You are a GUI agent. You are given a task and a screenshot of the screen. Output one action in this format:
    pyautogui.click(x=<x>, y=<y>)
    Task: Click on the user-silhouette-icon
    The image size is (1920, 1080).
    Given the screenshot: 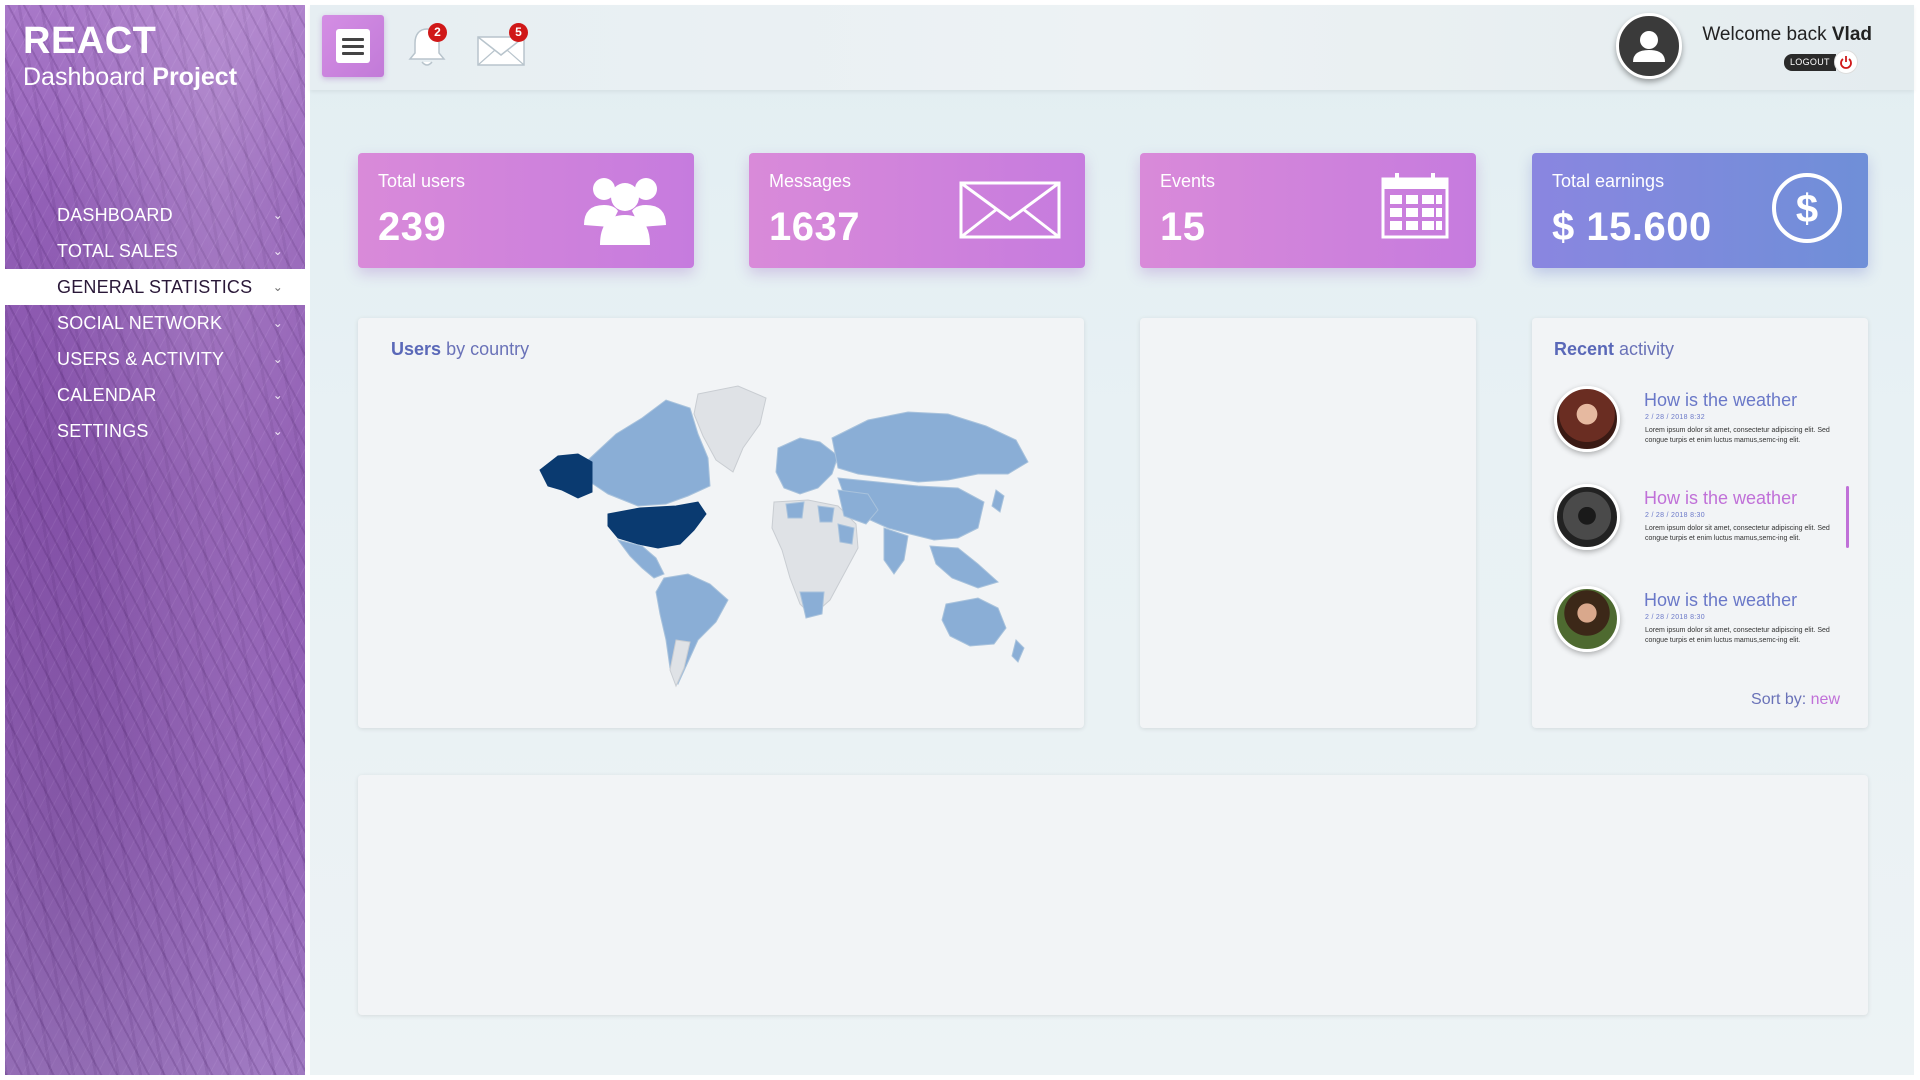 What is the action you would take?
    pyautogui.click(x=1649, y=46)
    